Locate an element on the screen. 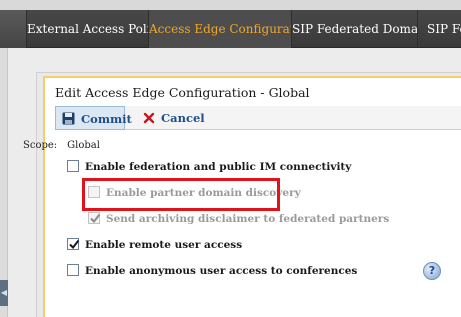  triangle-left-icon: ◀ is located at coordinates (4, 292).